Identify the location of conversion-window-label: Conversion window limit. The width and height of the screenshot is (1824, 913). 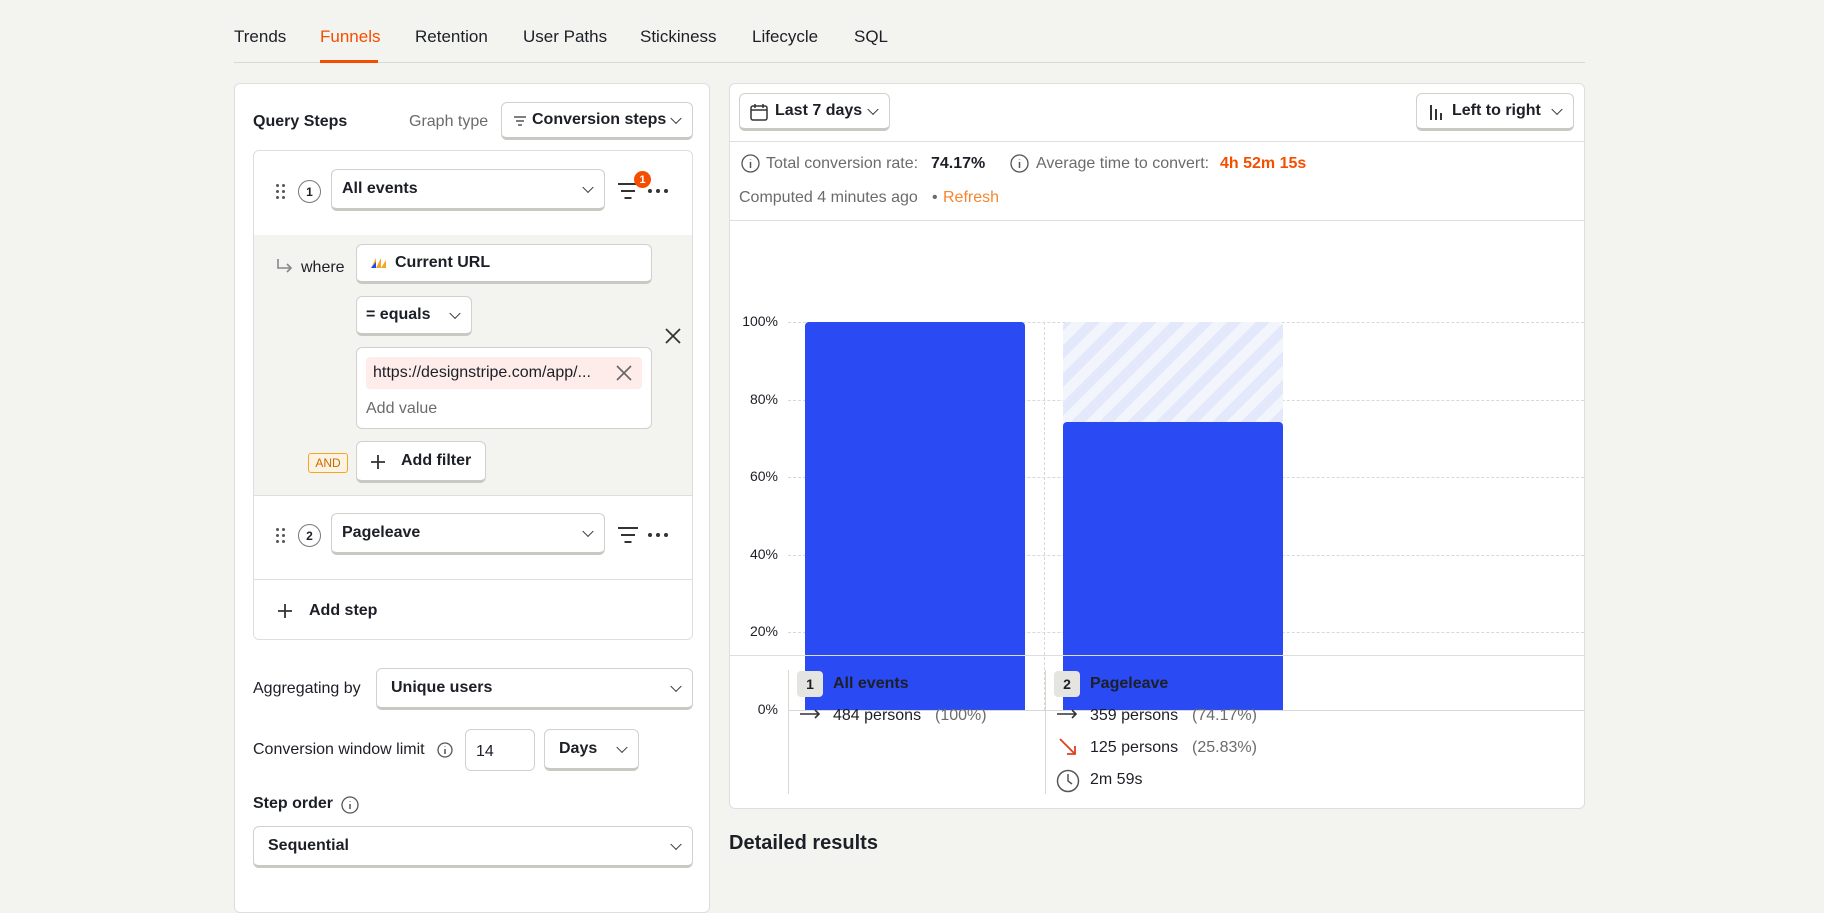
(339, 749).